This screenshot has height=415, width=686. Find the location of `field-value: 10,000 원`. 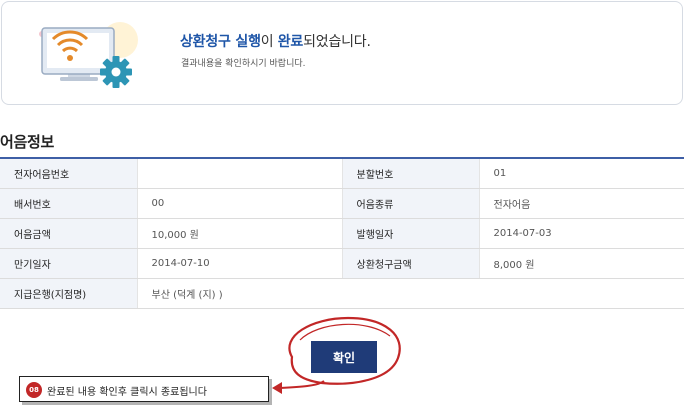

field-value: 10,000 원 is located at coordinates (239, 233).